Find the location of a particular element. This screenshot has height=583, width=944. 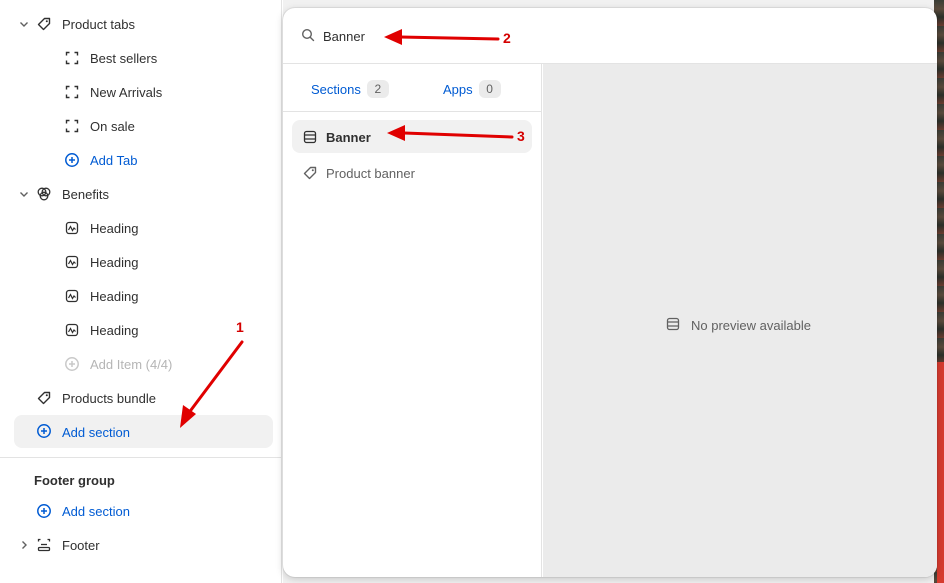

result-item-product-banner: Product banner is located at coordinates (412, 172).